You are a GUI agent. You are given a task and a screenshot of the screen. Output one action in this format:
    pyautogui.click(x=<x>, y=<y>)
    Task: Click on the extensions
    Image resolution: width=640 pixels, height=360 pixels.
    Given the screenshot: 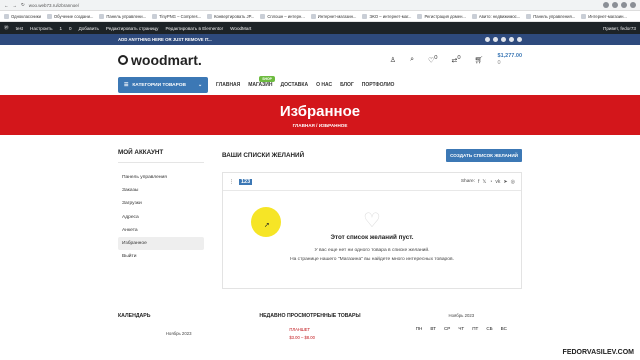 What is the action you would take?
    pyautogui.click(x=619, y=5)
    